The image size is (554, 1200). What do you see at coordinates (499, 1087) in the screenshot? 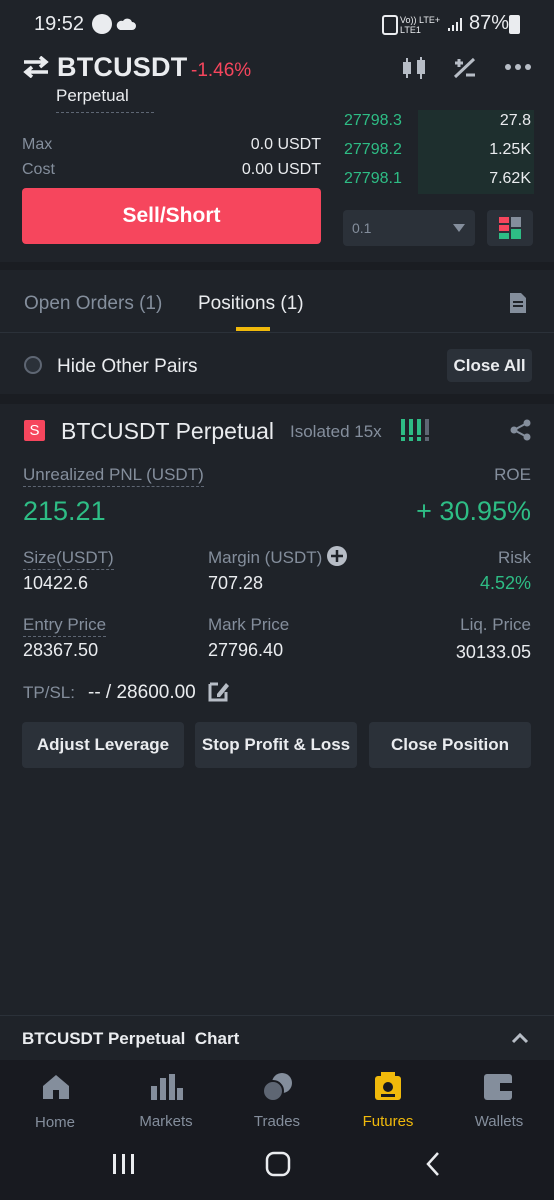
I see `wallet-icon` at bounding box center [499, 1087].